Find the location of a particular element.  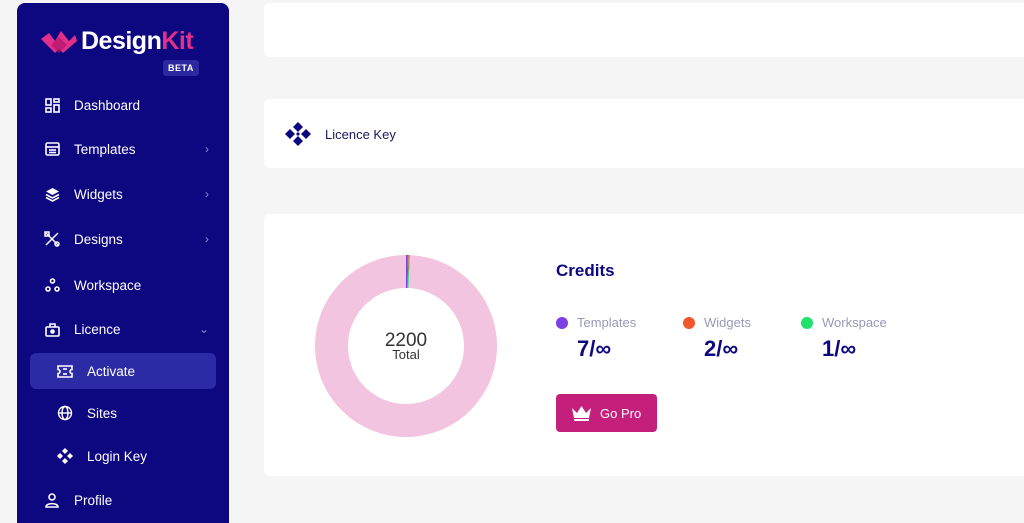

donut-total-label: Total is located at coordinates (406, 354).